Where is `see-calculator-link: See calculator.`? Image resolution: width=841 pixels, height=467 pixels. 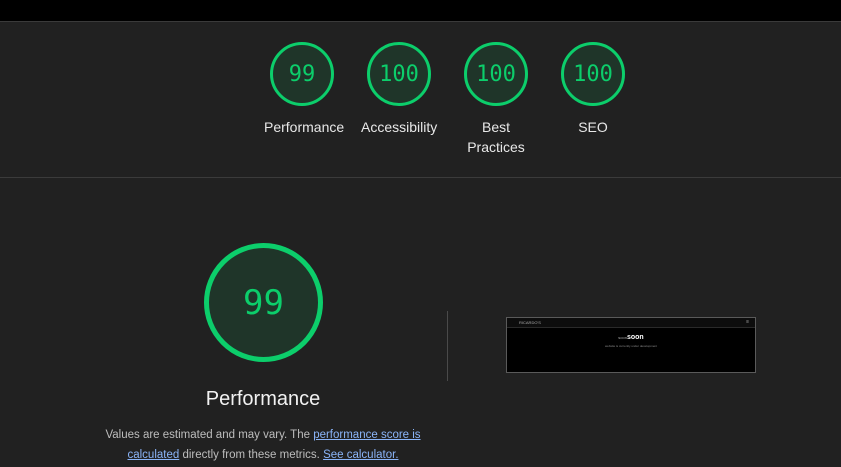 see-calculator-link: See calculator. is located at coordinates (360, 455).